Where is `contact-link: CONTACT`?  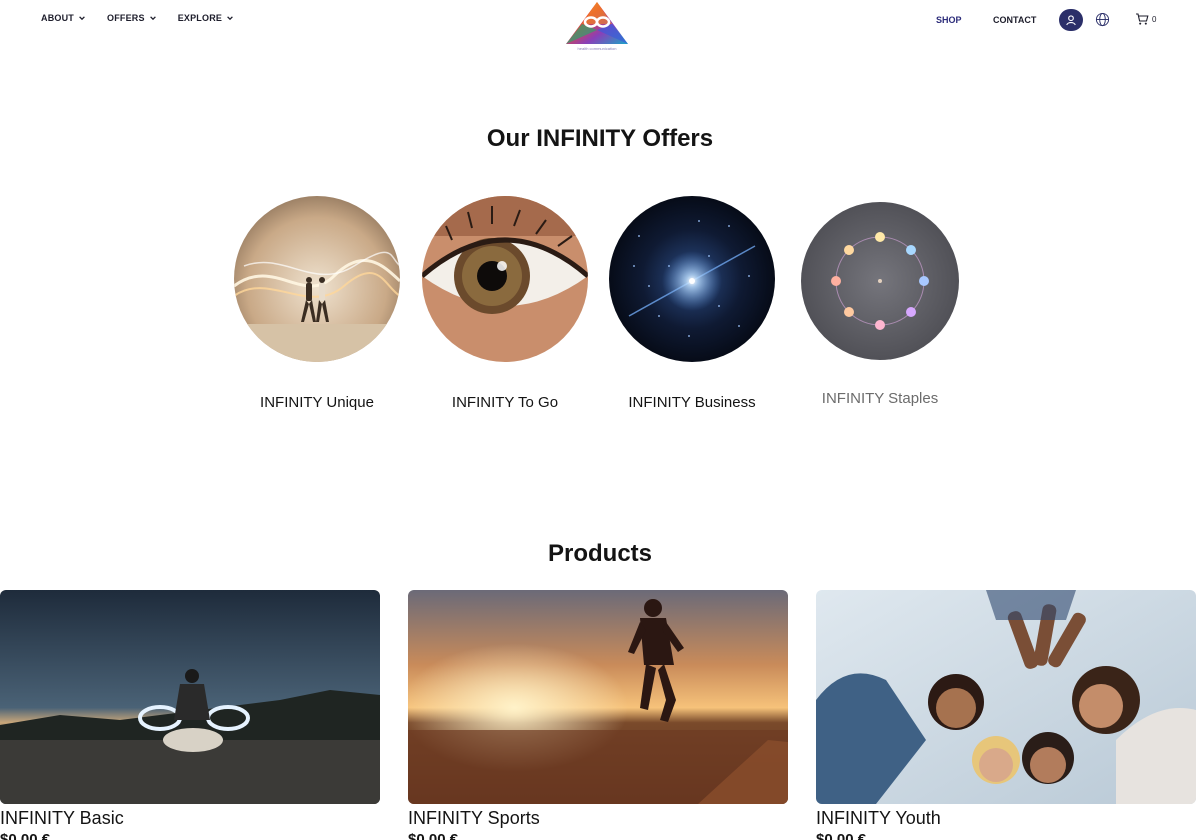 contact-link: CONTACT is located at coordinates (1014, 20).